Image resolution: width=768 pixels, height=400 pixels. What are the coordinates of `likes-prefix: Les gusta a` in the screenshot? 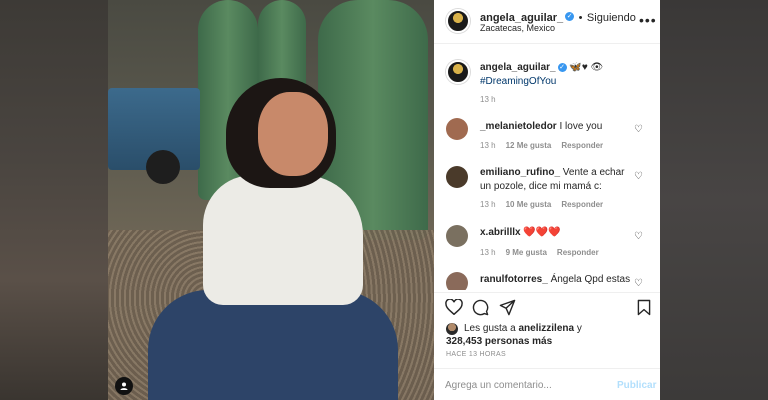 It's located at (491, 328).